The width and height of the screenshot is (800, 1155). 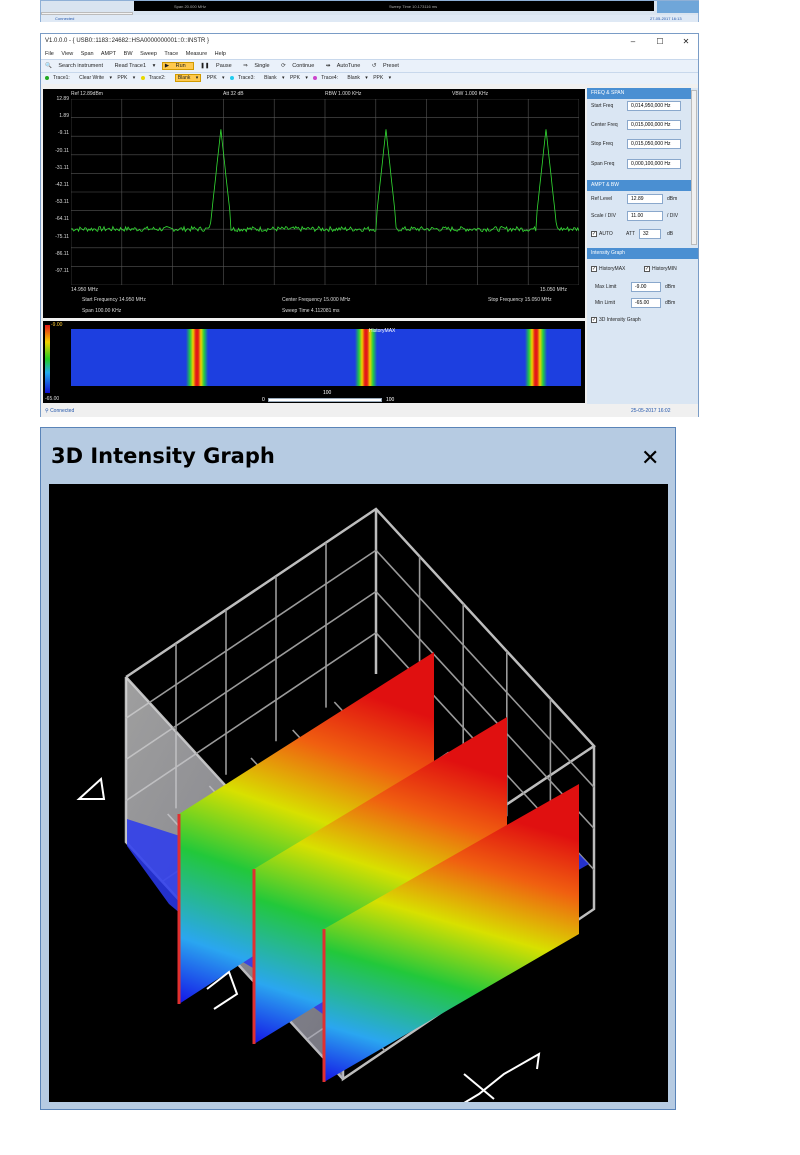 I want to click on pause-button: ❚❚ Pause, so click(x=218, y=66).